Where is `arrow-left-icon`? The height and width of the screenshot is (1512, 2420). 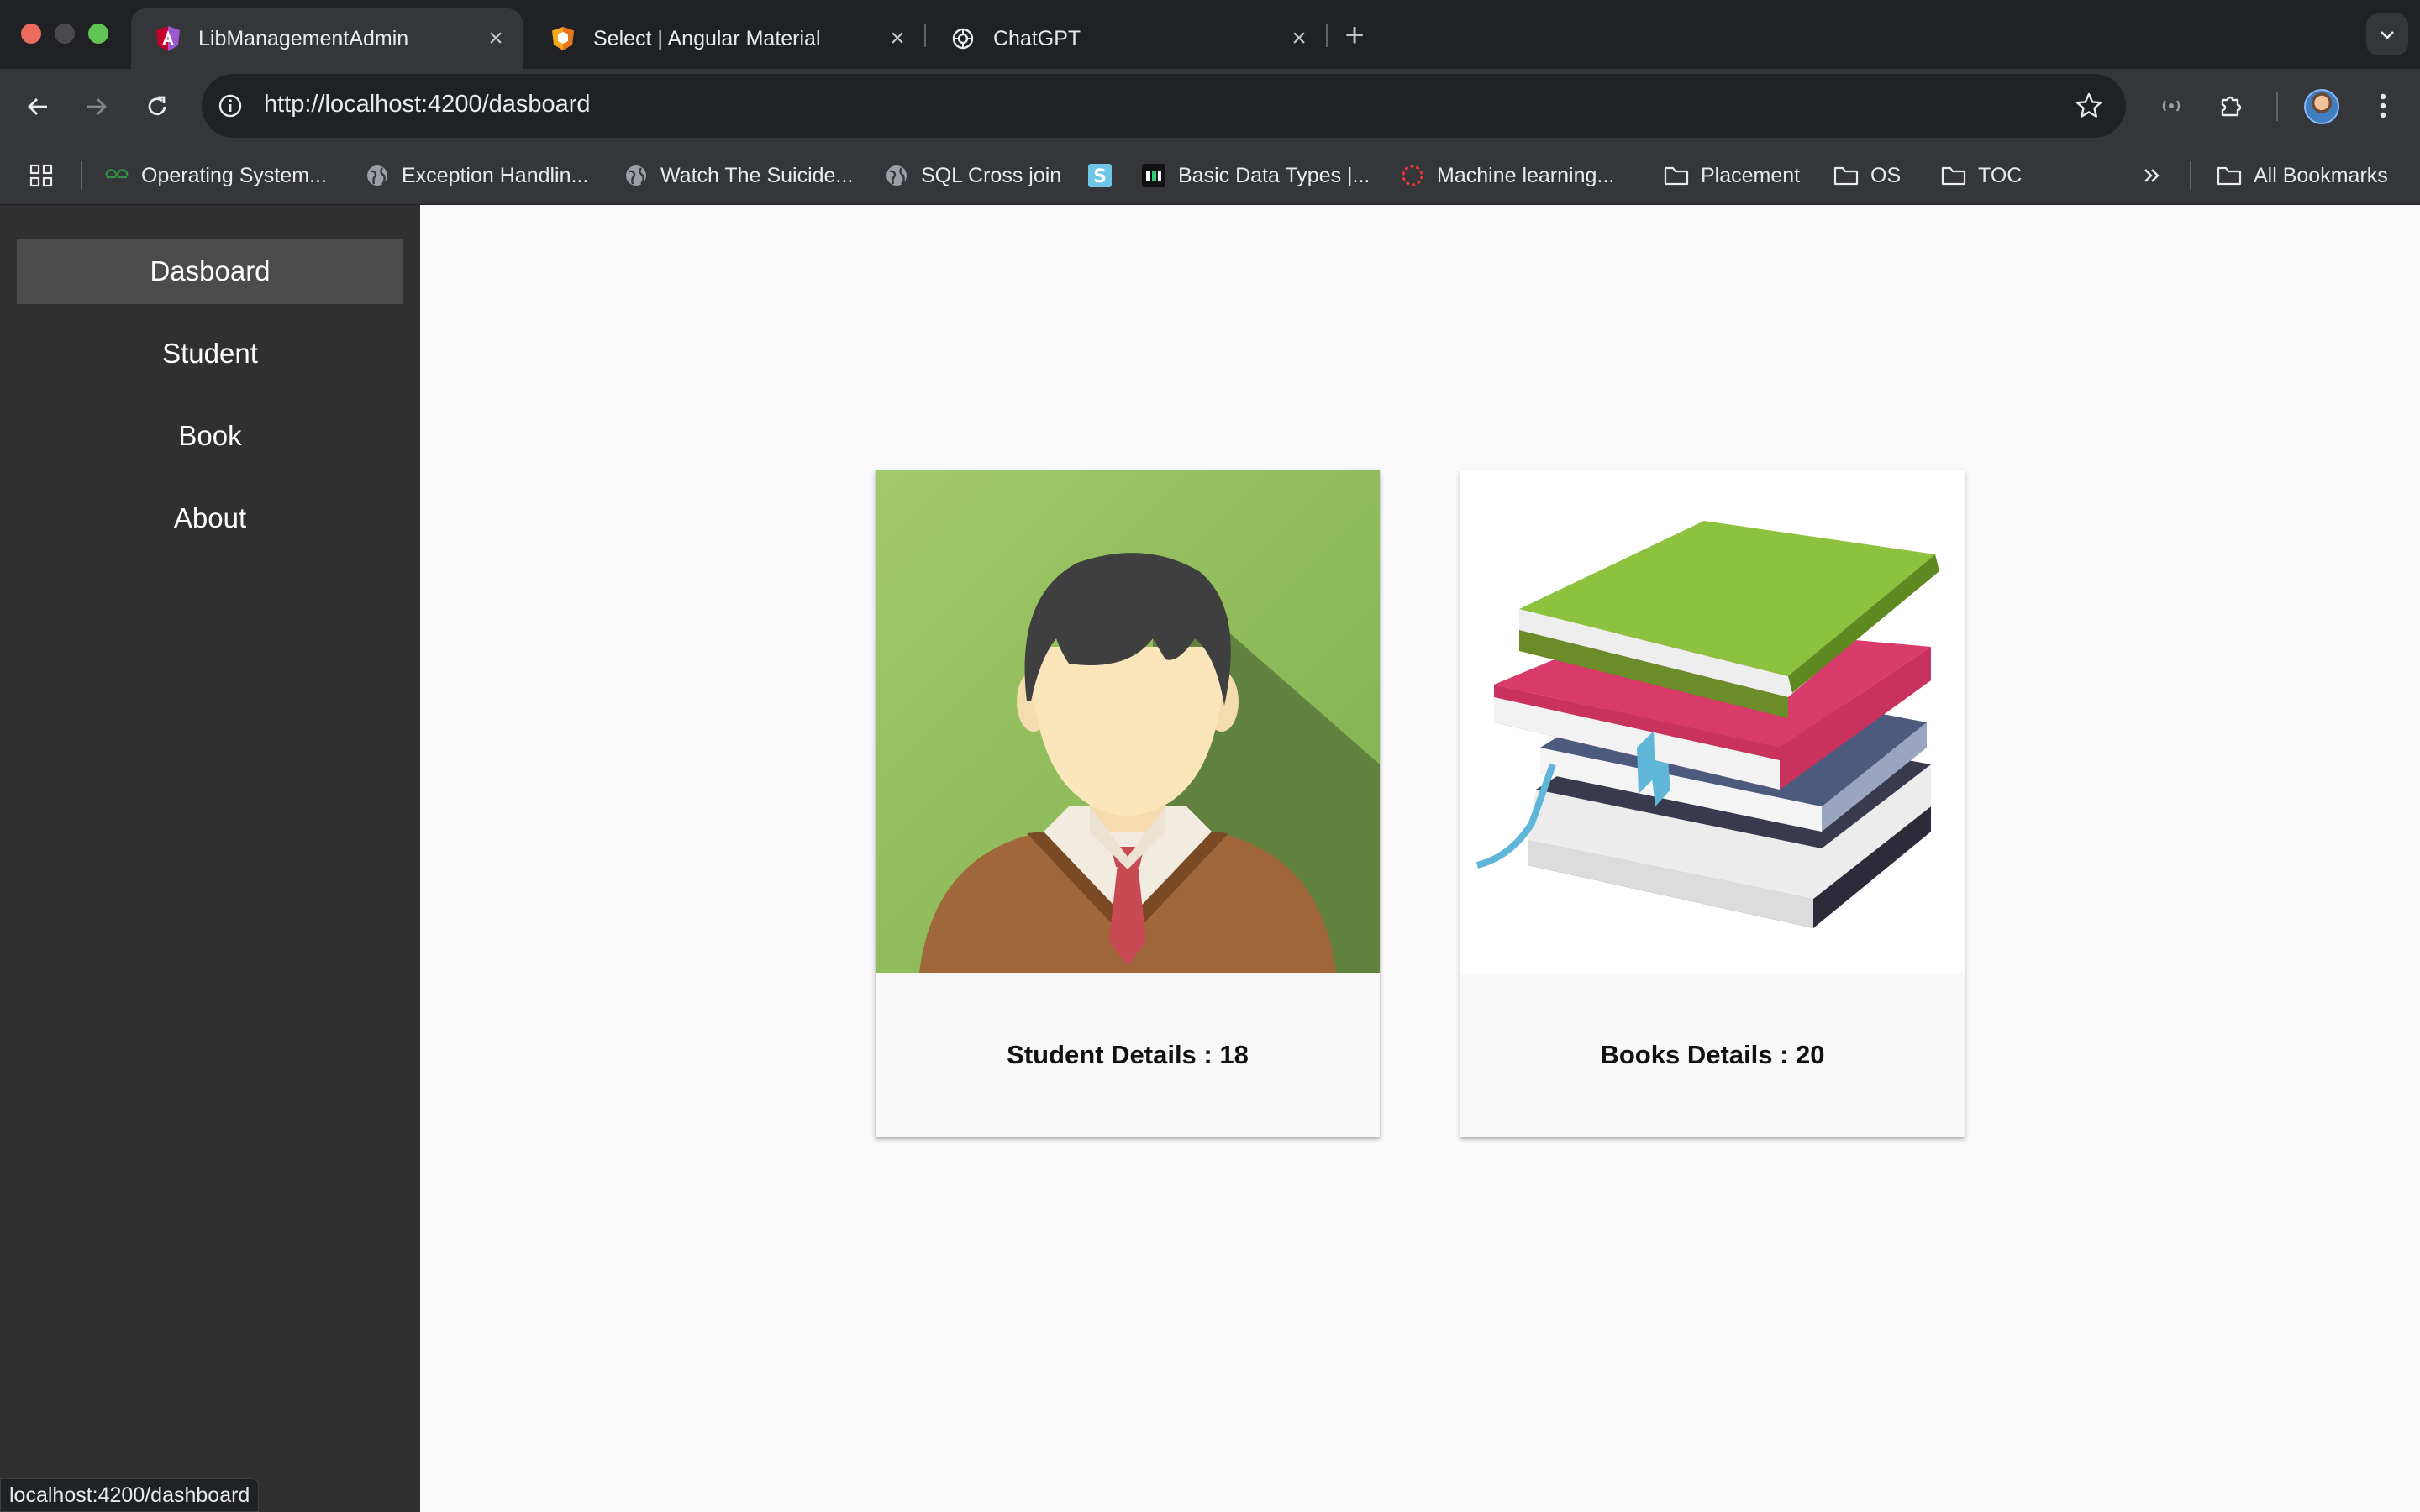
arrow-left-icon is located at coordinates (37, 106).